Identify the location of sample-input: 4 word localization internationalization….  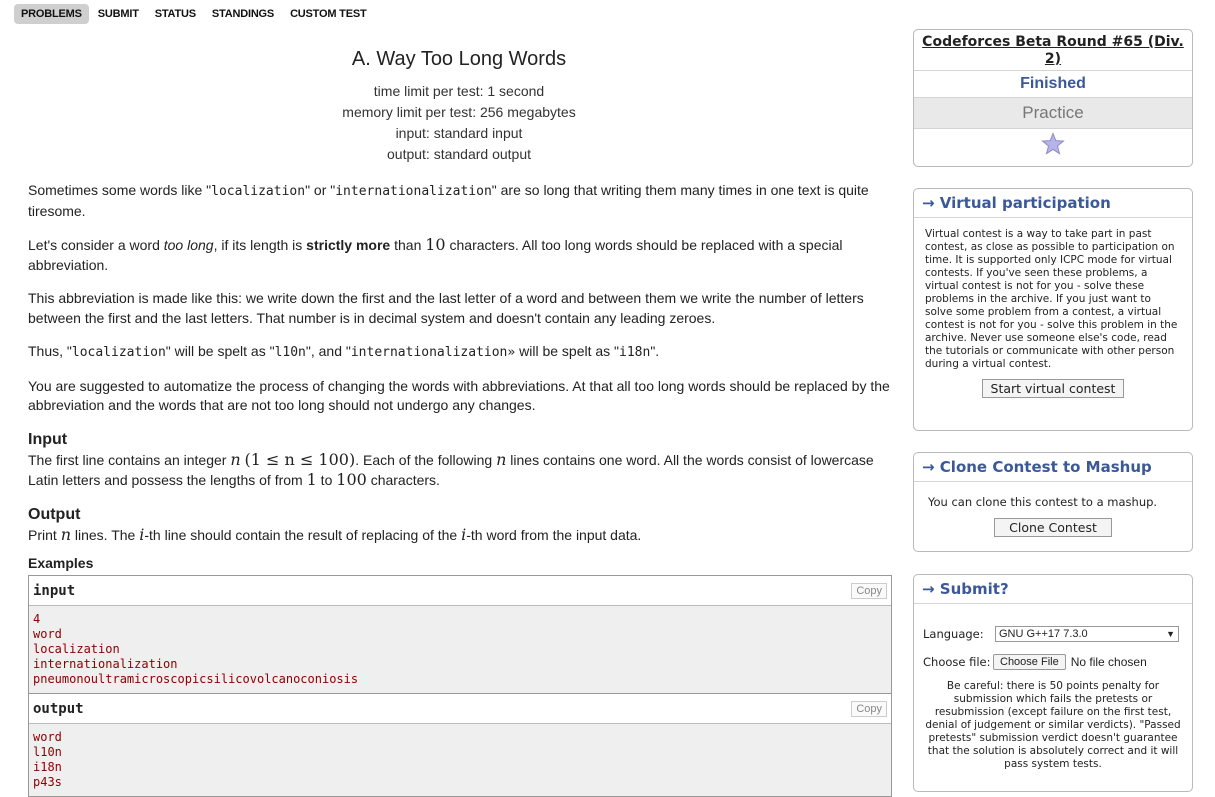
(460, 650).